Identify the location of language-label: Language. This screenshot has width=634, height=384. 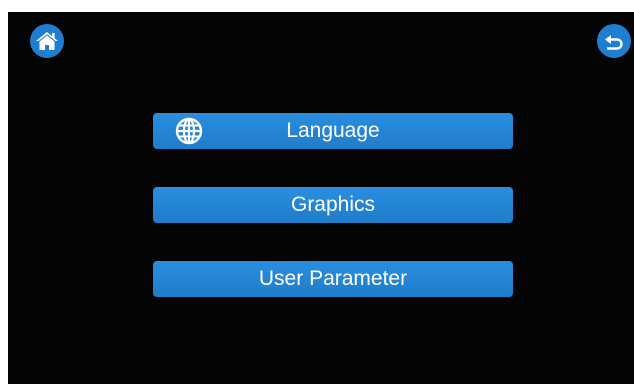
(333, 130).